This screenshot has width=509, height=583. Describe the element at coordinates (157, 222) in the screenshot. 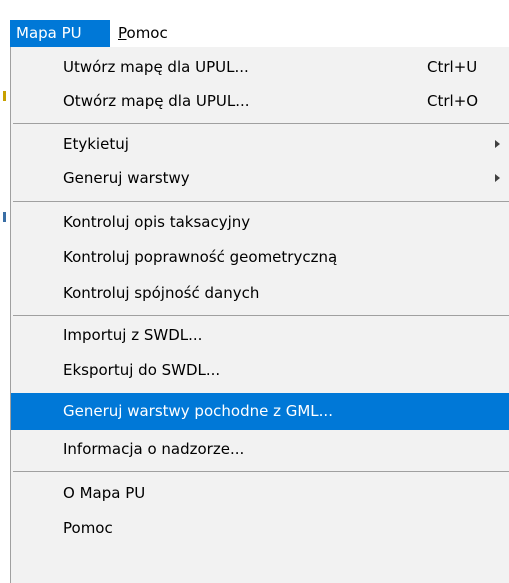

I see `menu-item-label: Kontroluj opis taksacyjny` at that location.